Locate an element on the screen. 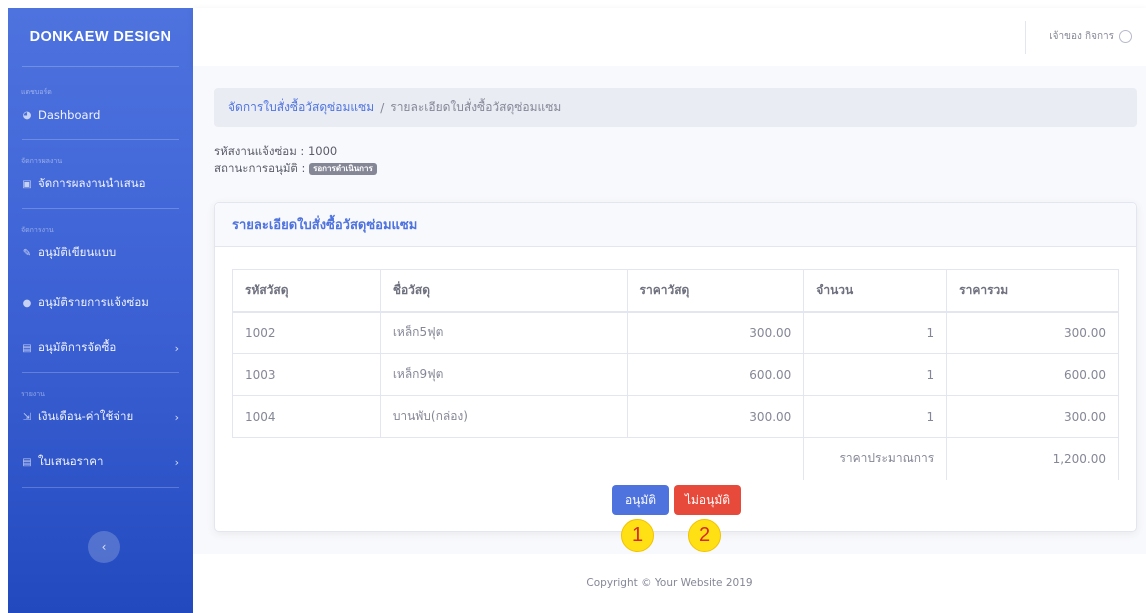  sidebar-heading-reports: รายงาน is located at coordinates (33, 394).